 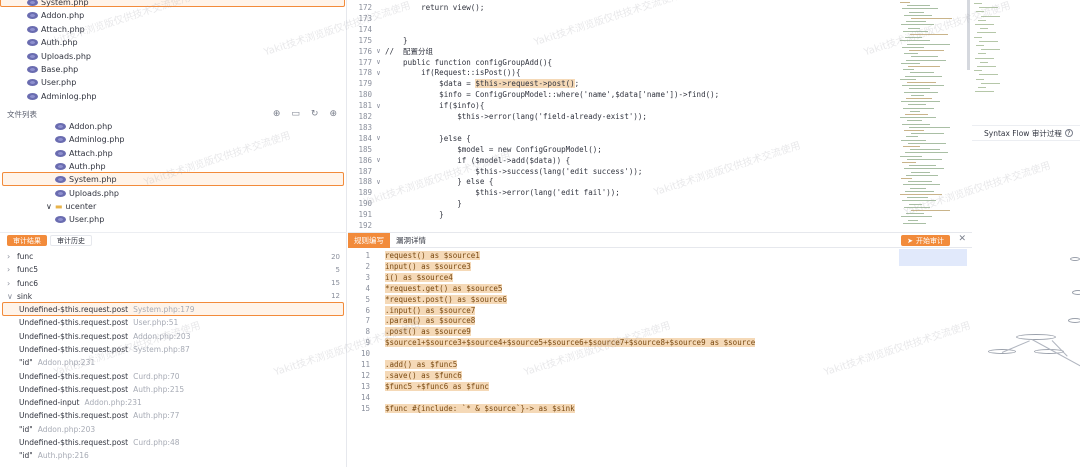 What do you see at coordinates (409, 331) in the screenshot?
I see `rule-line: 8 .post() as $source9` at bounding box center [409, 331].